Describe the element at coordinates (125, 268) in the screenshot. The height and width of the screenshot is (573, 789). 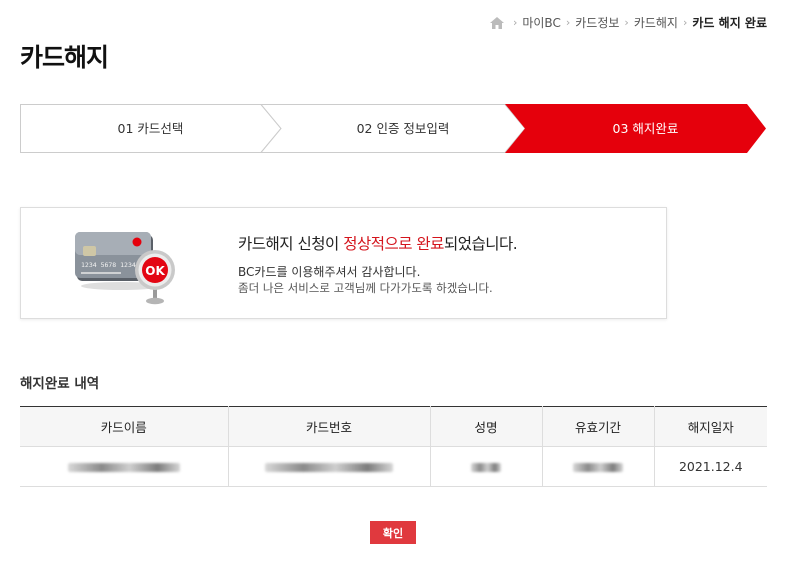
I see `ok-card-icon: 1234 5678 1234 5678 OK` at that location.